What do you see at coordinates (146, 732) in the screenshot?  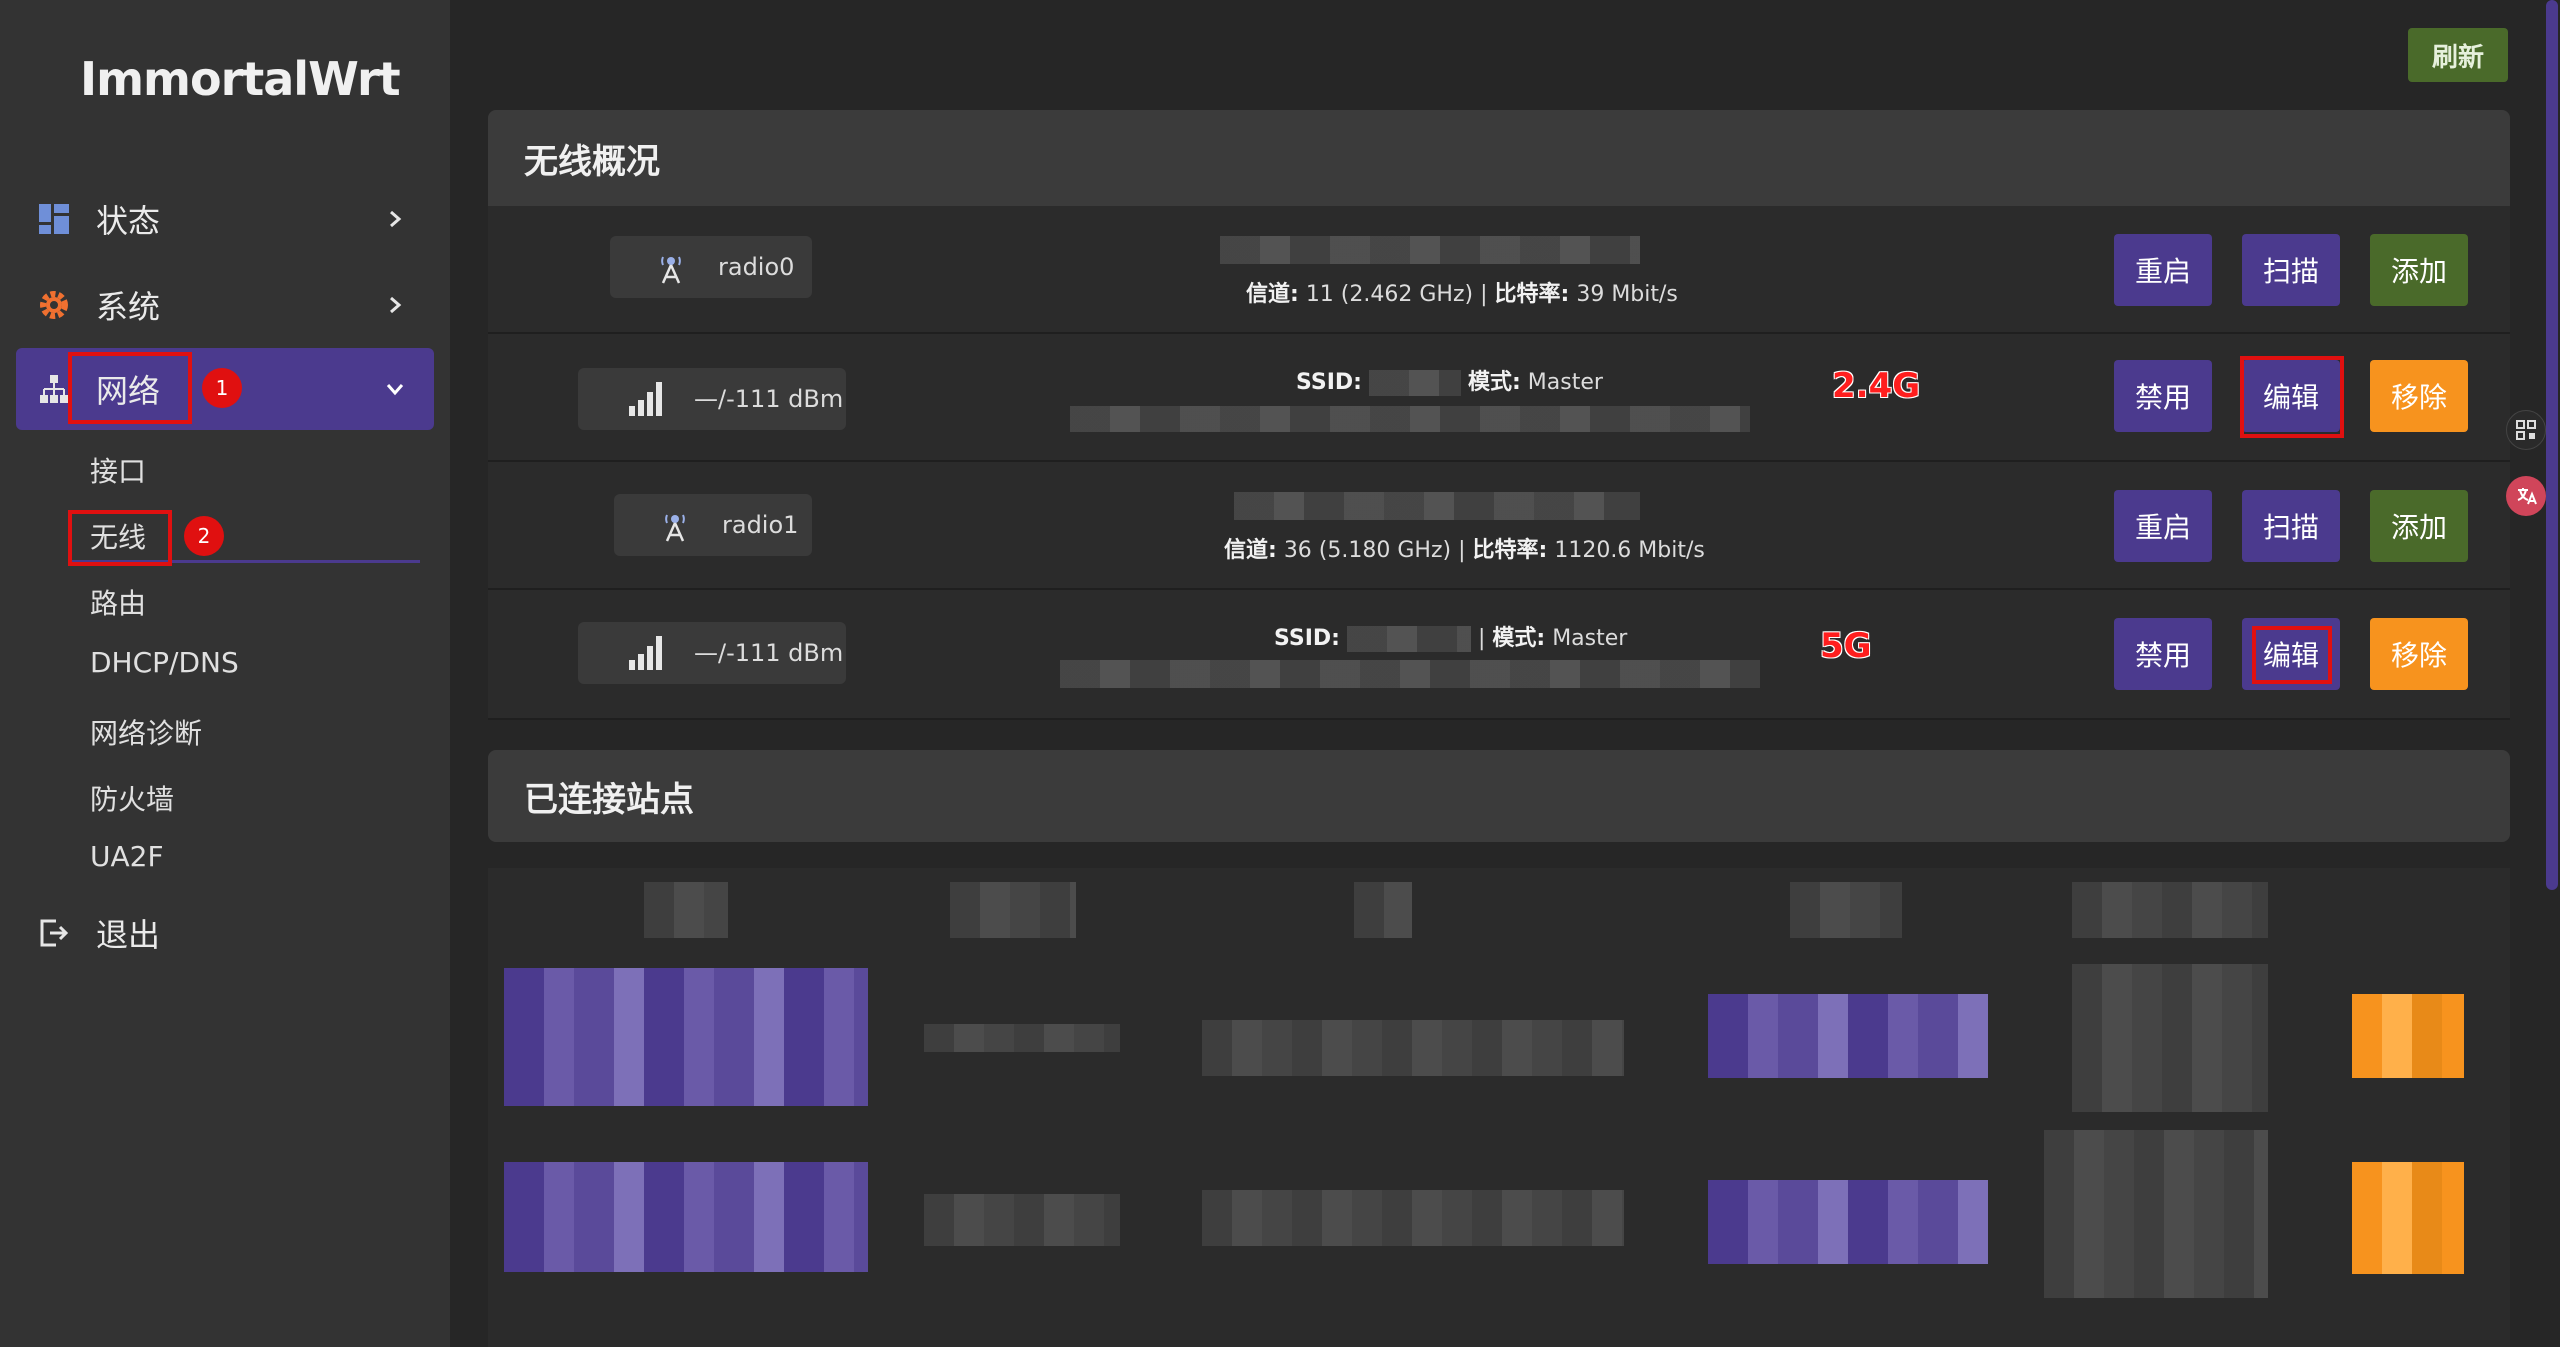 I see `sidebar-subitem-diagnostics: 网络诊断` at bounding box center [146, 732].